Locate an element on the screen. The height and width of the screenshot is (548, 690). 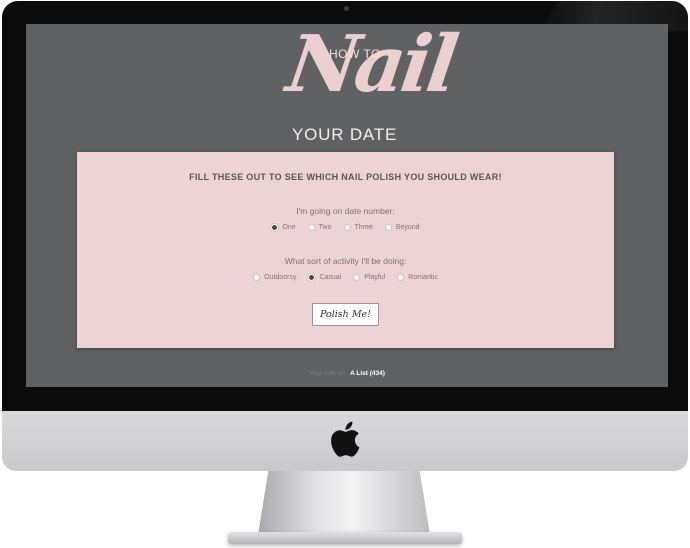
radio-option-one: One is located at coordinates (283, 227).